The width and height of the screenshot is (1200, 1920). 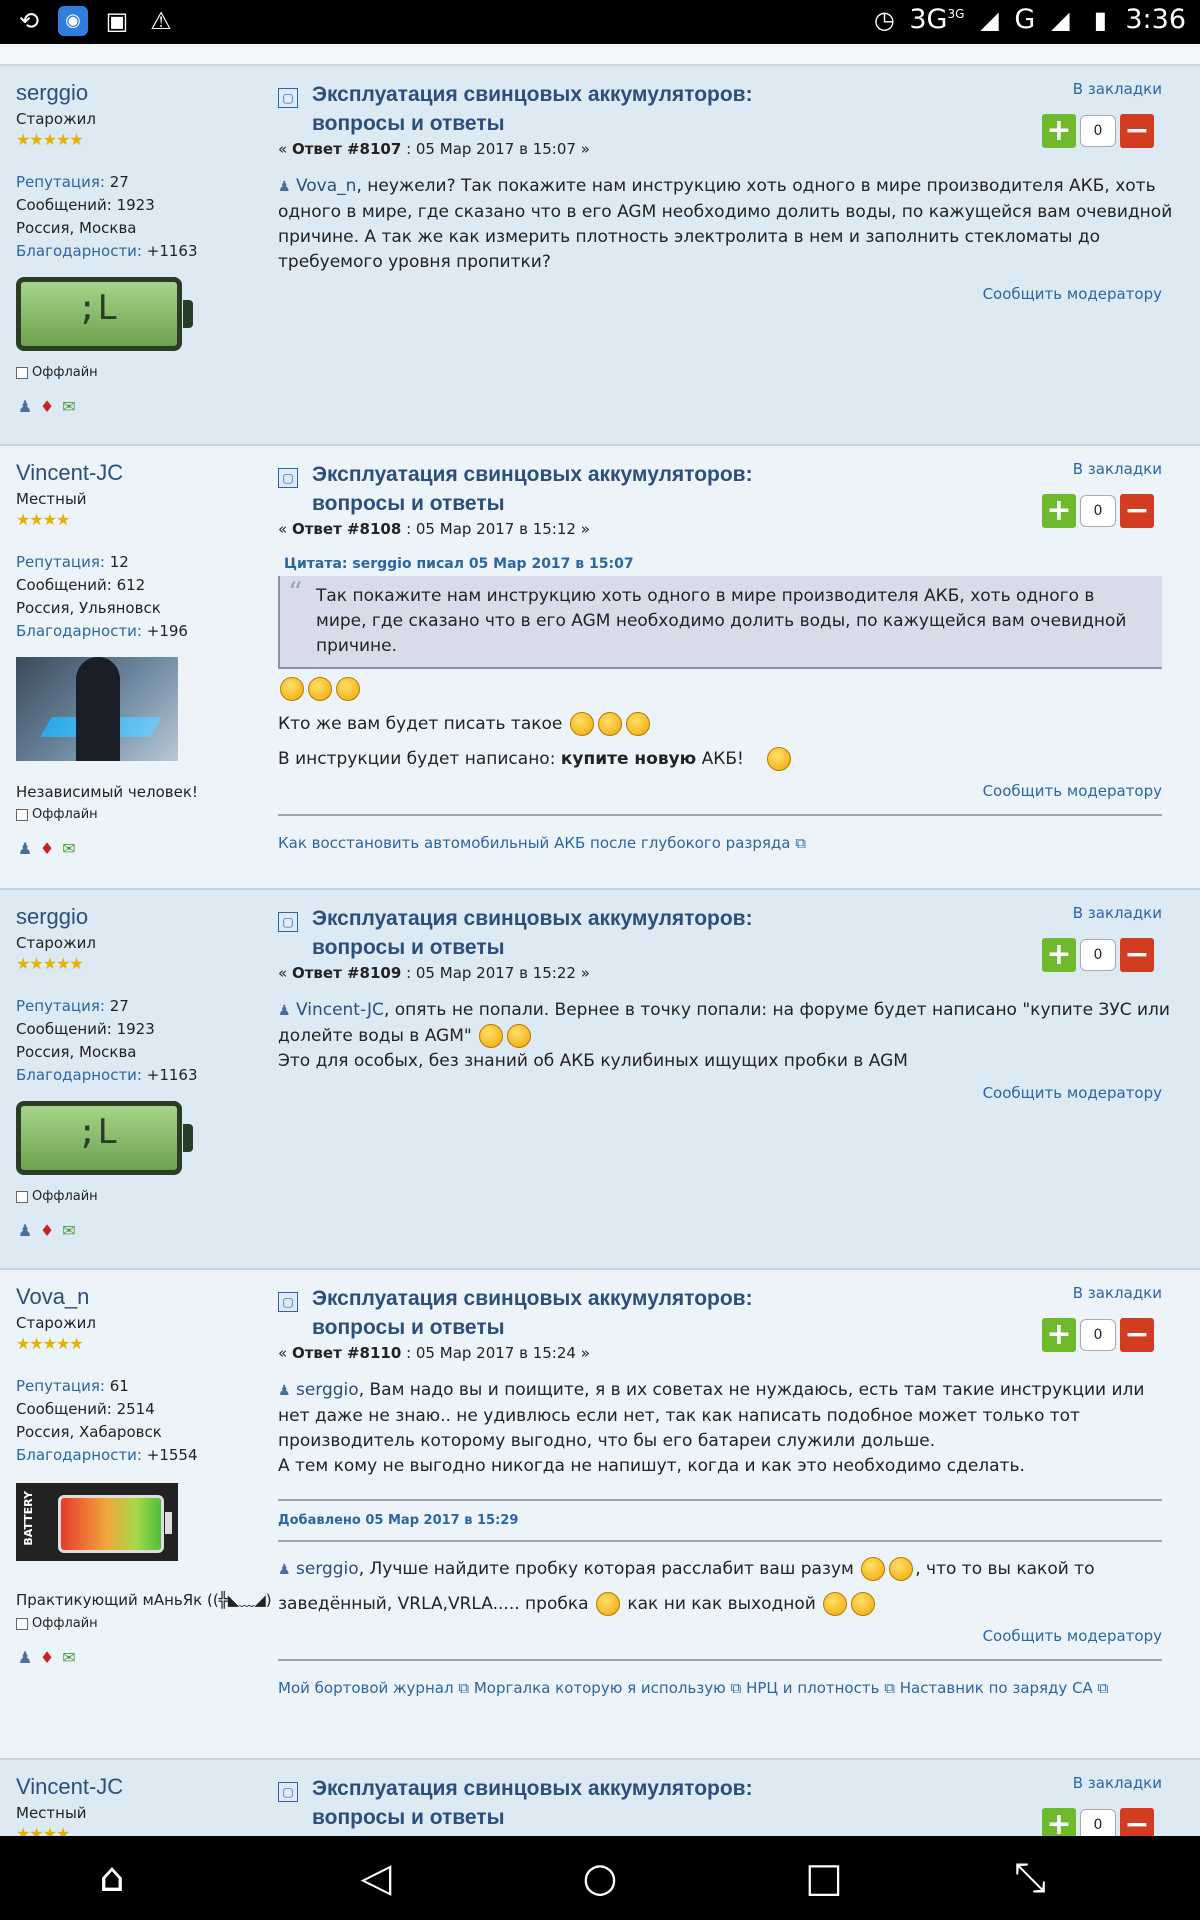 What do you see at coordinates (102, 631) in the screenshot?
I see `thanks: Благодарности: +196` at bounding box center [102, 631].